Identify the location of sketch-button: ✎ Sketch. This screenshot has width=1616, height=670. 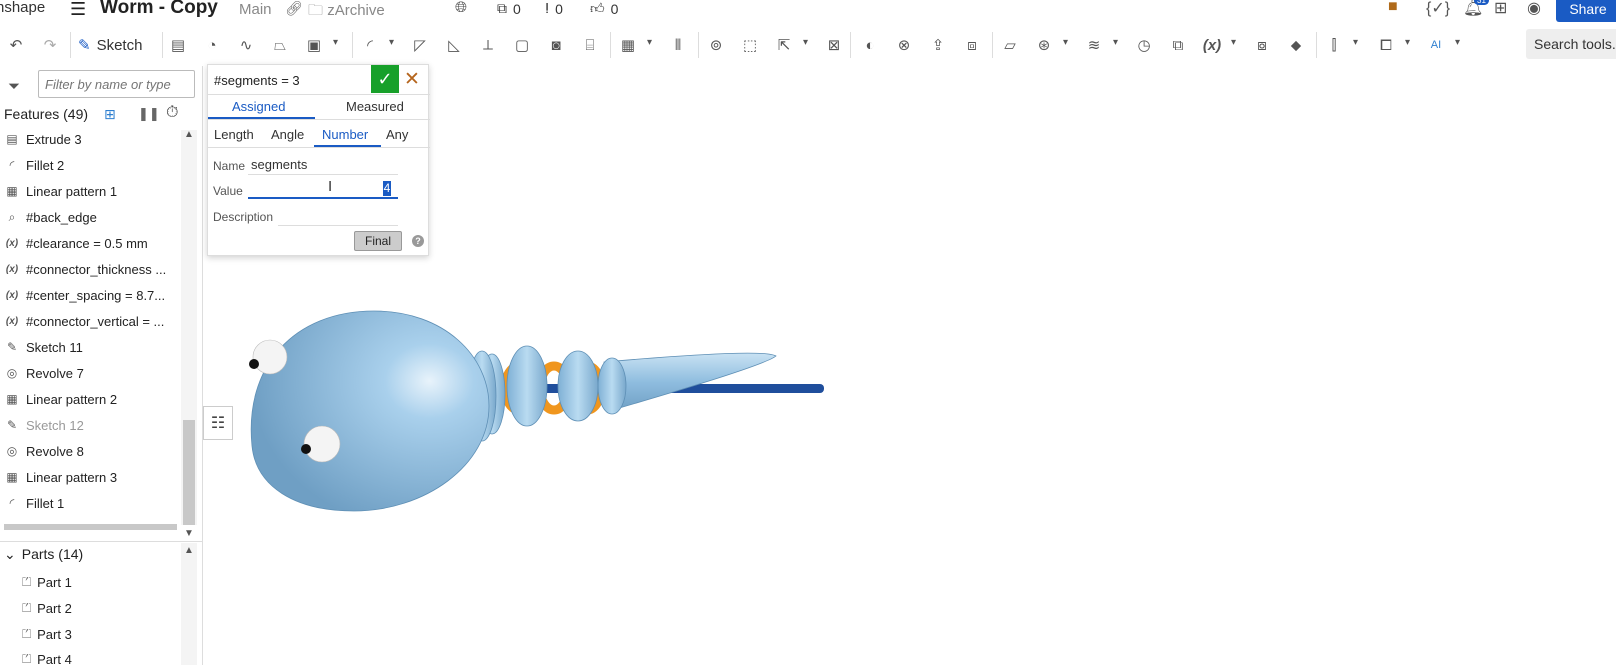
(110, 45).